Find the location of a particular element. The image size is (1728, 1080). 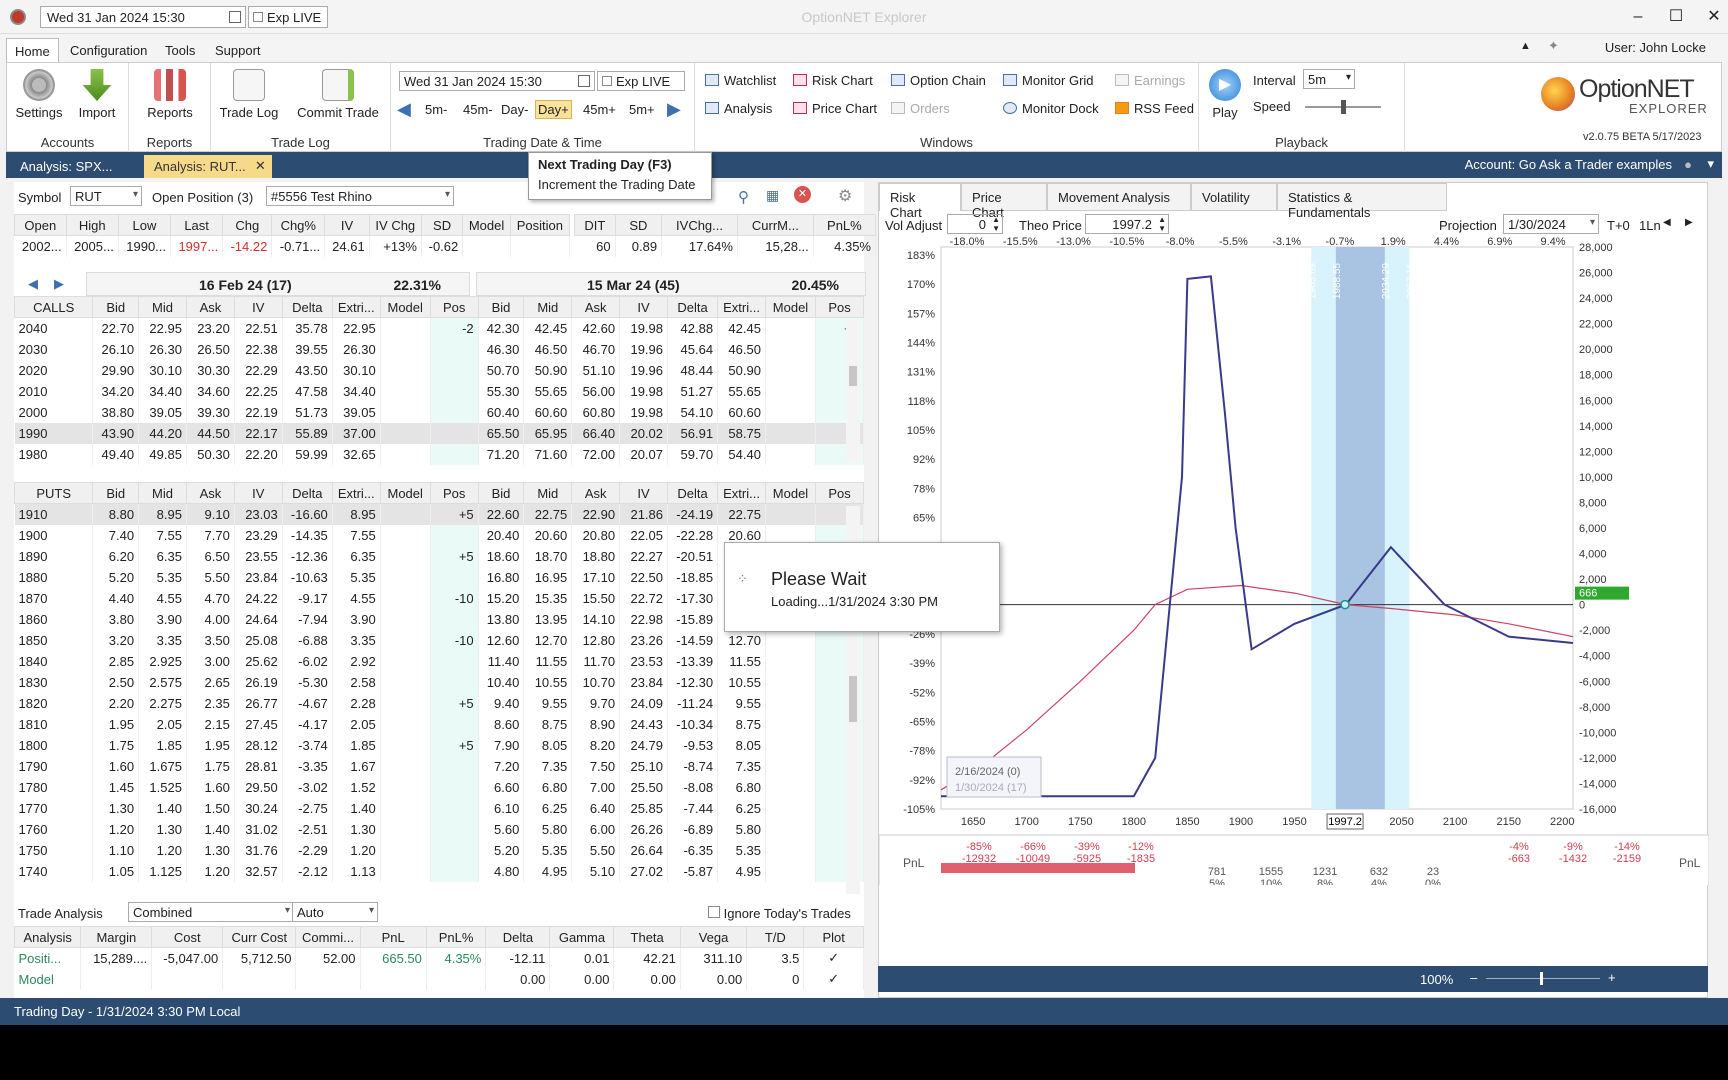

chain-cell: 4.55 is located at coordinates (356, 598).